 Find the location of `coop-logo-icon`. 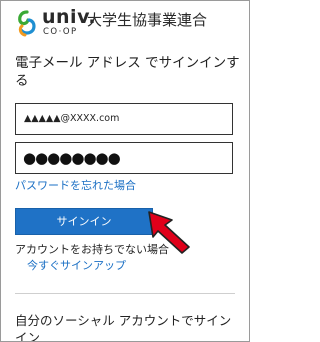

coop-logo-icon is located at coordinates (27, 23).